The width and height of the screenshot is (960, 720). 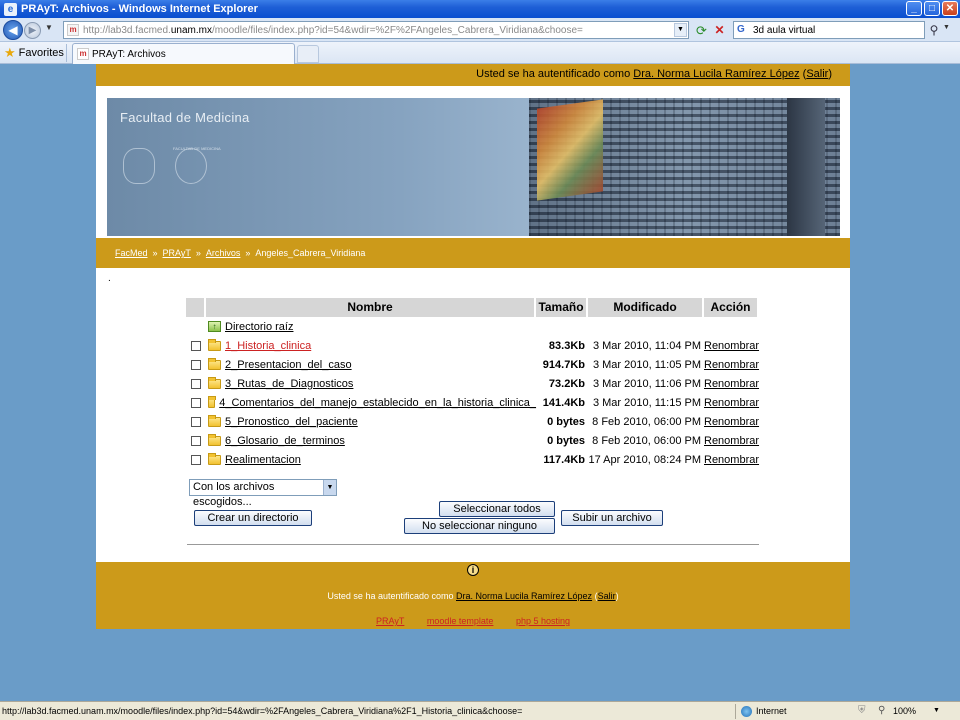 What do you see at coordinates (566, 345) in the screenshot?
I see `size-cell: 83.3Kb` at bounding box center [566, 345].